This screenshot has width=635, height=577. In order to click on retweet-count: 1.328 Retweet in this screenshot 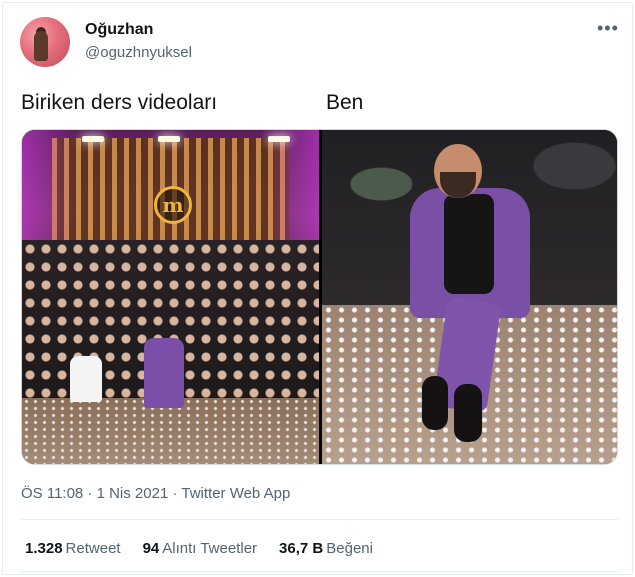, I will do `click(73, 548)`.